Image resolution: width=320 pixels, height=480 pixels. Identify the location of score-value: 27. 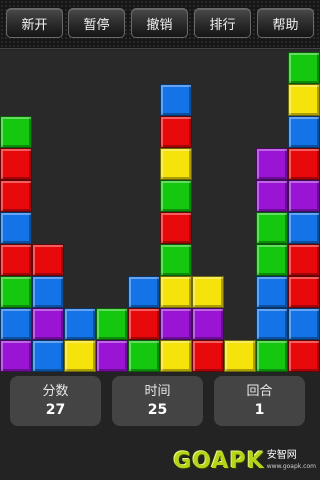
(55, 410).